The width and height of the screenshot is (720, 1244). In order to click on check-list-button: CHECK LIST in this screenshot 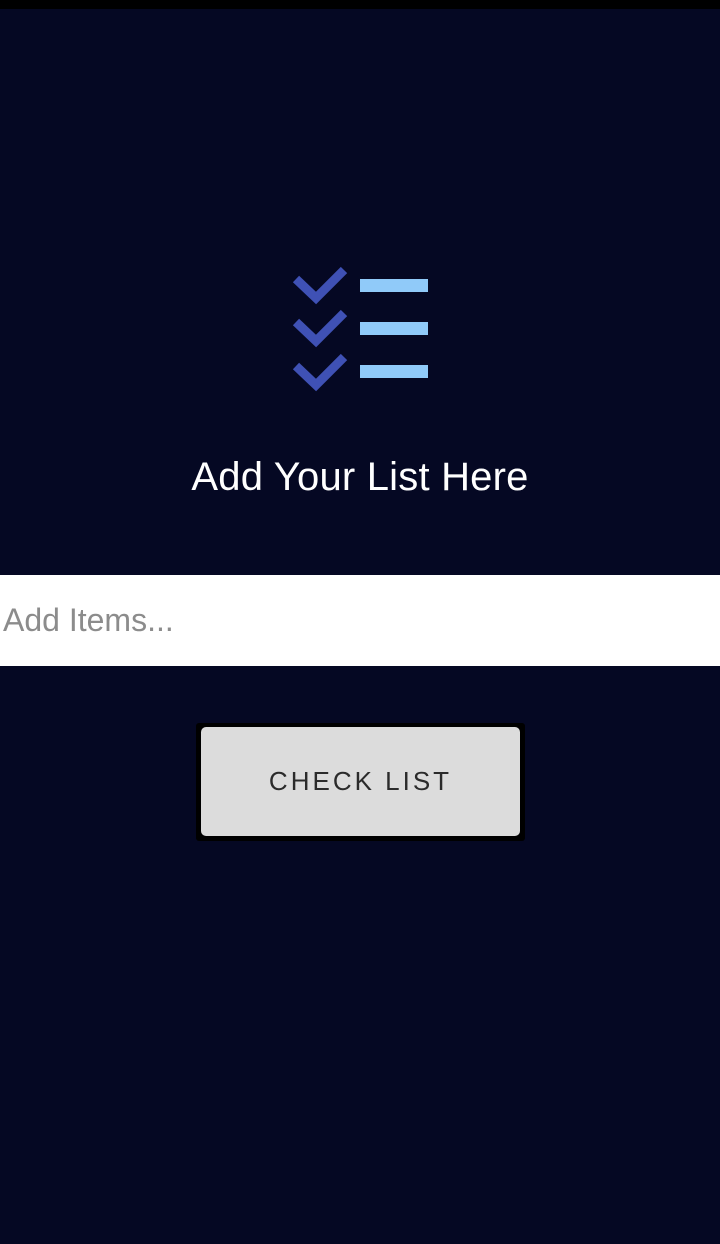, I will do `click(360, 781)`.